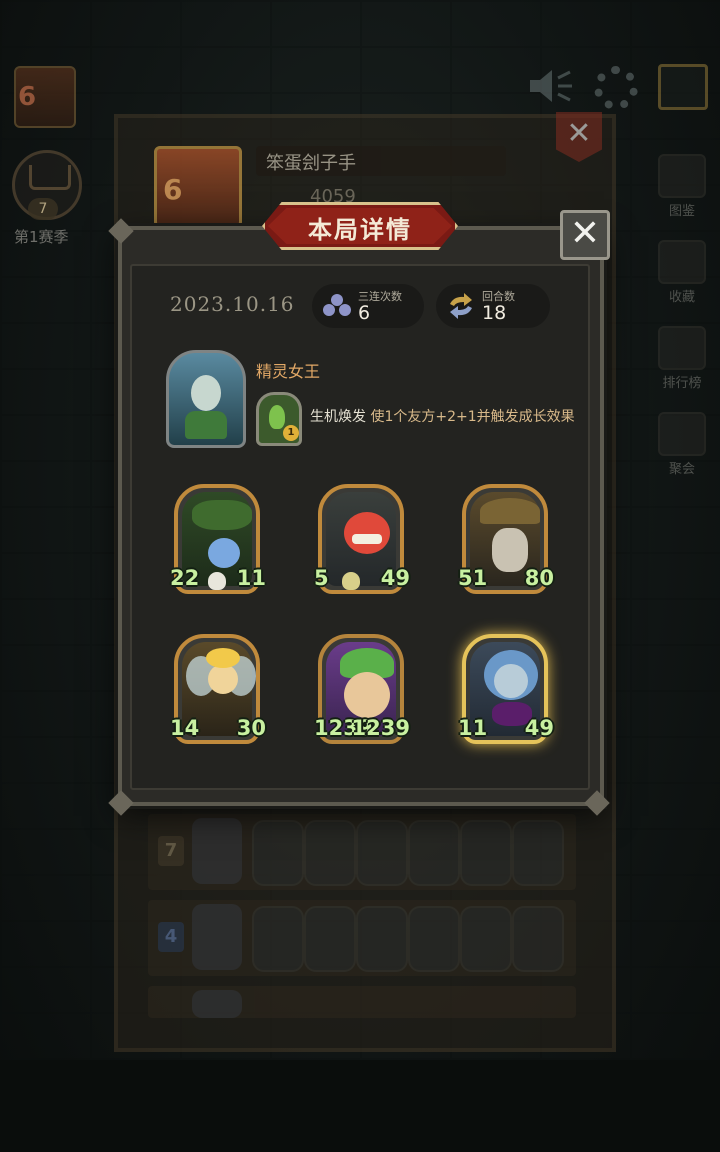 This screenshot has height=1152, width=720. I want to click on dialog-title-banner: 本局详情, so click(360, 226).